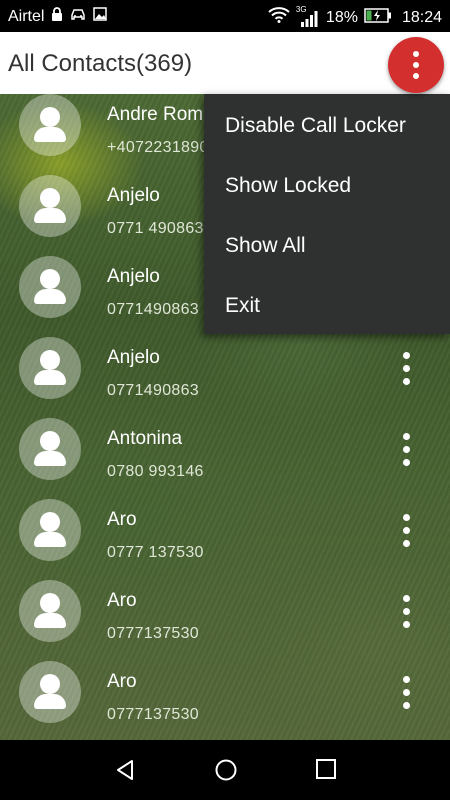 The image size is (450, 800). Describe the element at coordinates (26, 16) in the screenshot. I see `carrier-label: Airtel` at that location.